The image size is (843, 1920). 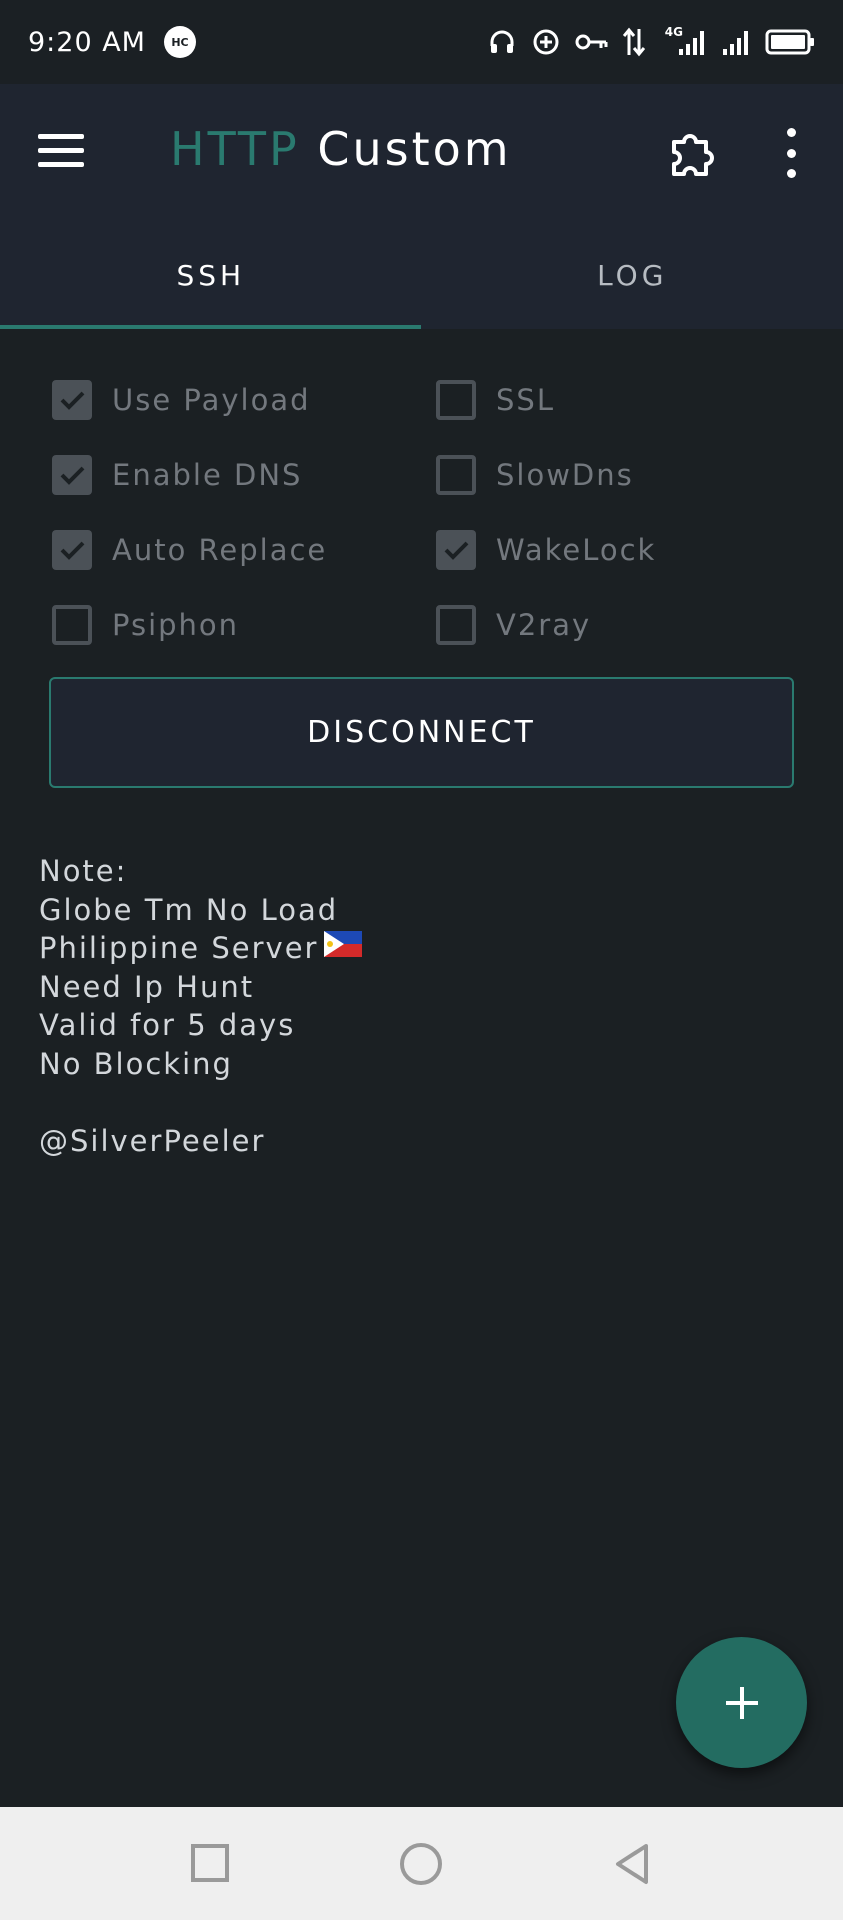 What do you see at coordinates (628, 400) in the screenshot?
I see `option-ssl: SSL` at bounding box center [628, 400].